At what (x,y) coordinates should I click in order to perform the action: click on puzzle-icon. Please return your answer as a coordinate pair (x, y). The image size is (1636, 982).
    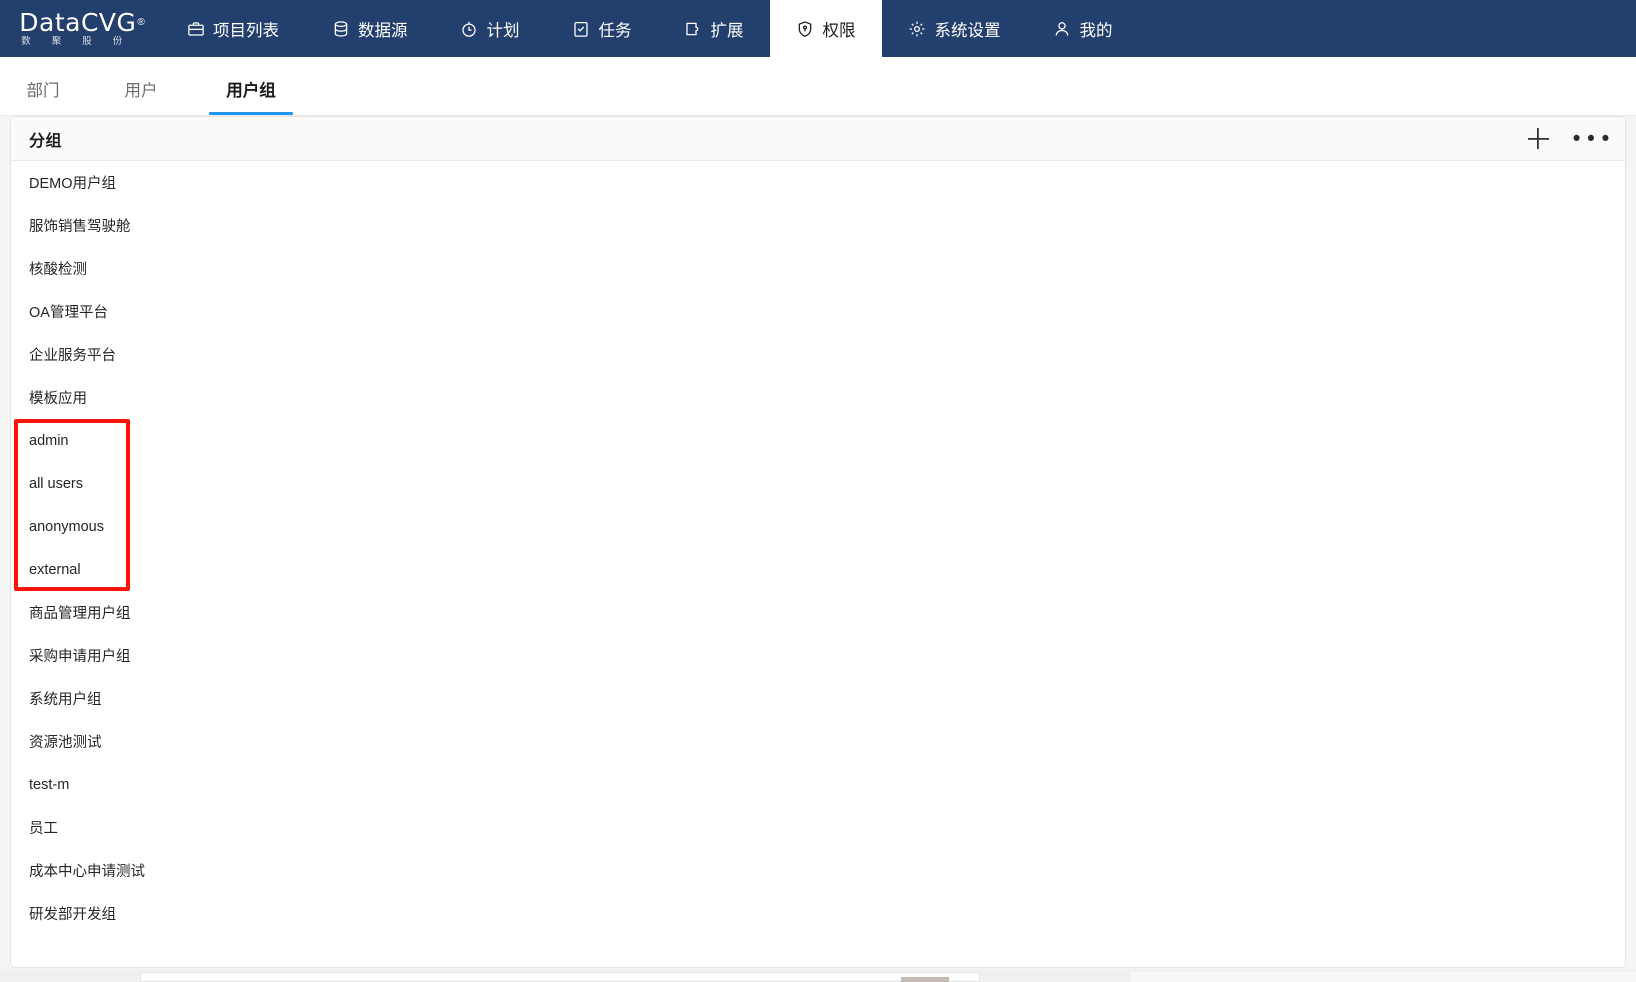
    Looking at the image, I should click on (693, 28).